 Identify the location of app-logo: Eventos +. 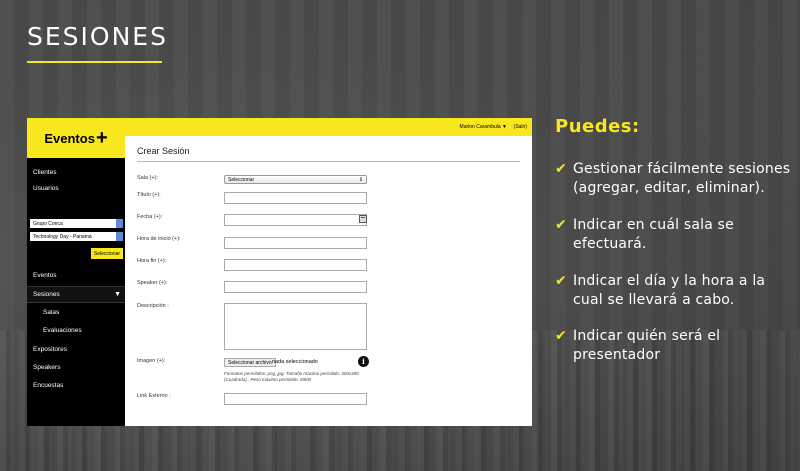
(76, 138).